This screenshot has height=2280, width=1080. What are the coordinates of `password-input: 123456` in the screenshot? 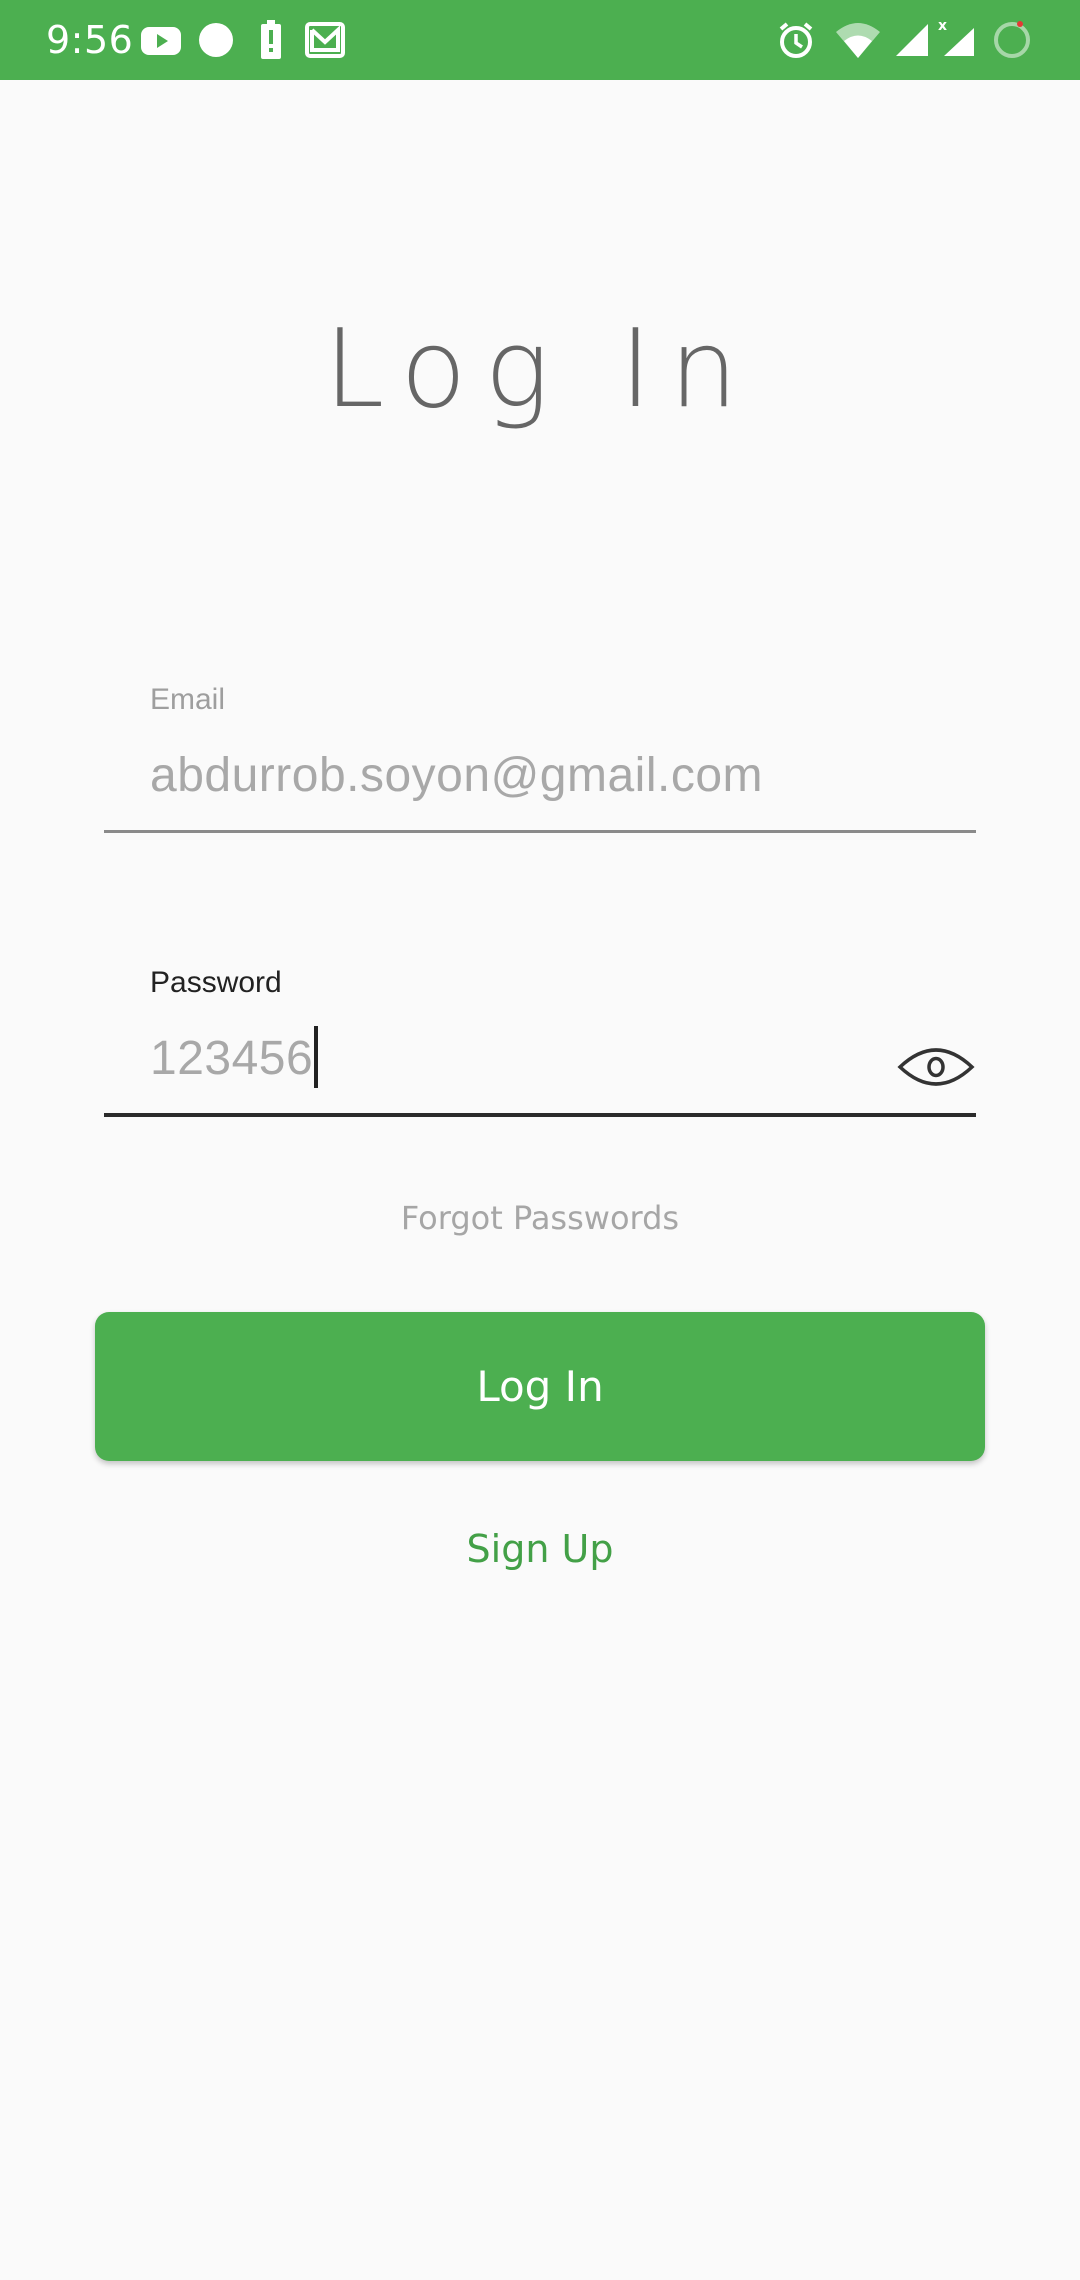 It's located at (234, 1059).